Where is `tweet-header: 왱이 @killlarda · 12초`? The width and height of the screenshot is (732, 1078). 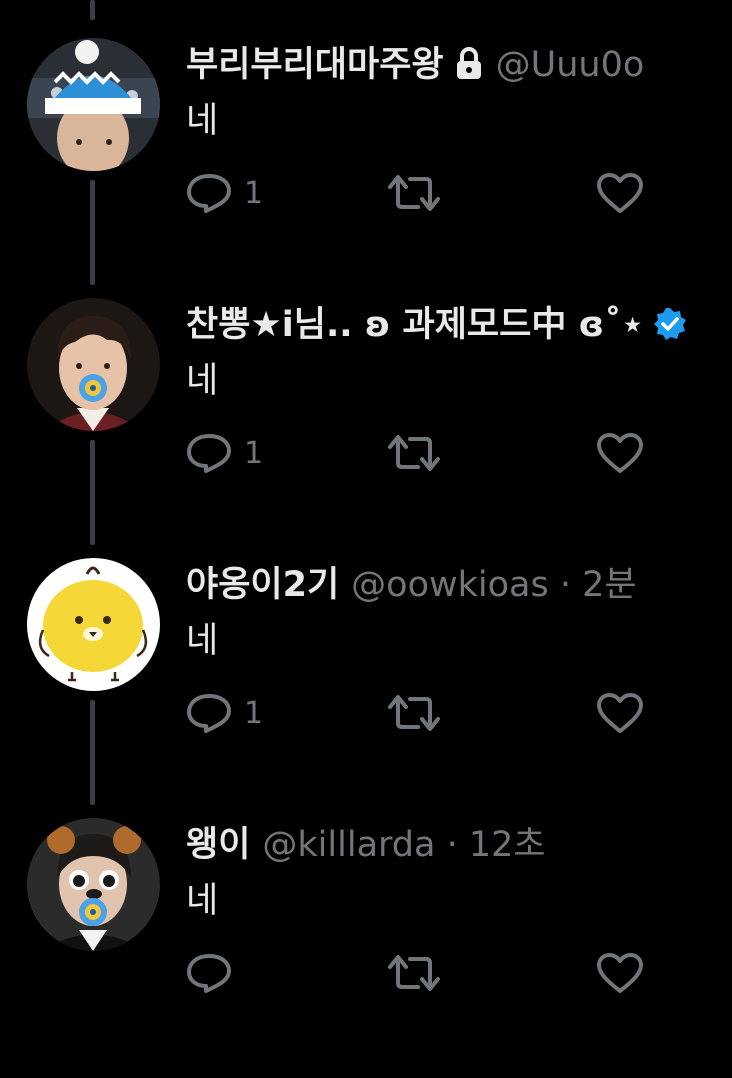 tweet-header: 왱이 @killlarda · 12초 is located at coordinates (459, 845).